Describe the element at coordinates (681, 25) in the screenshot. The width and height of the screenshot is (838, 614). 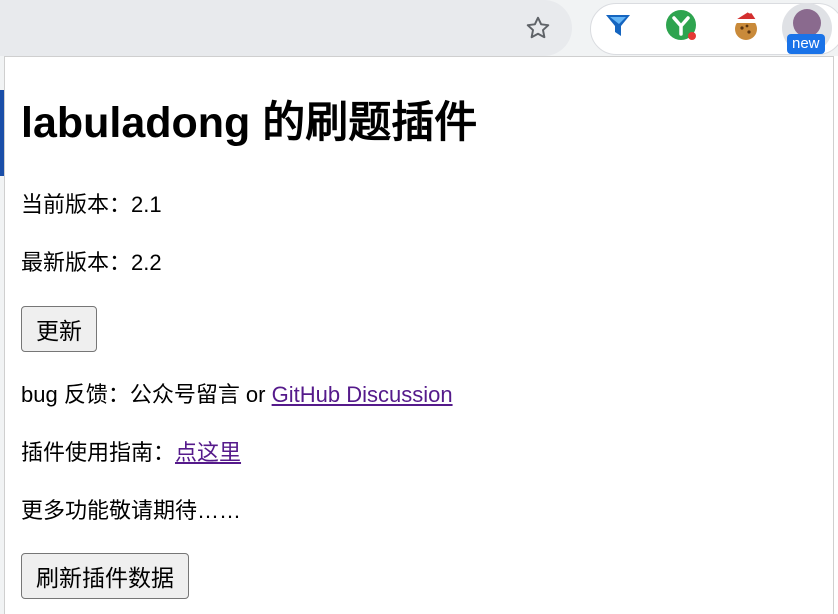
I see `y-extension-icon` at that location.